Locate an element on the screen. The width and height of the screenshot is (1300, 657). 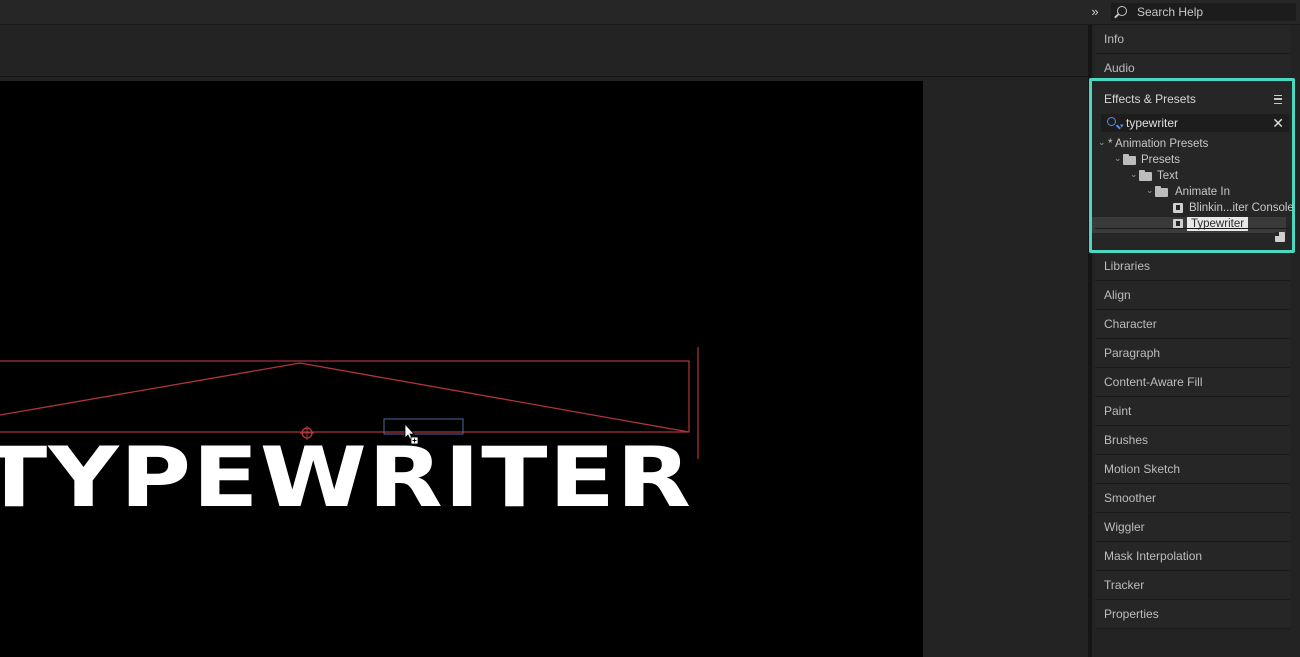
effects-search-box: ▾ ✕ is located at coordinates (1195, 123).